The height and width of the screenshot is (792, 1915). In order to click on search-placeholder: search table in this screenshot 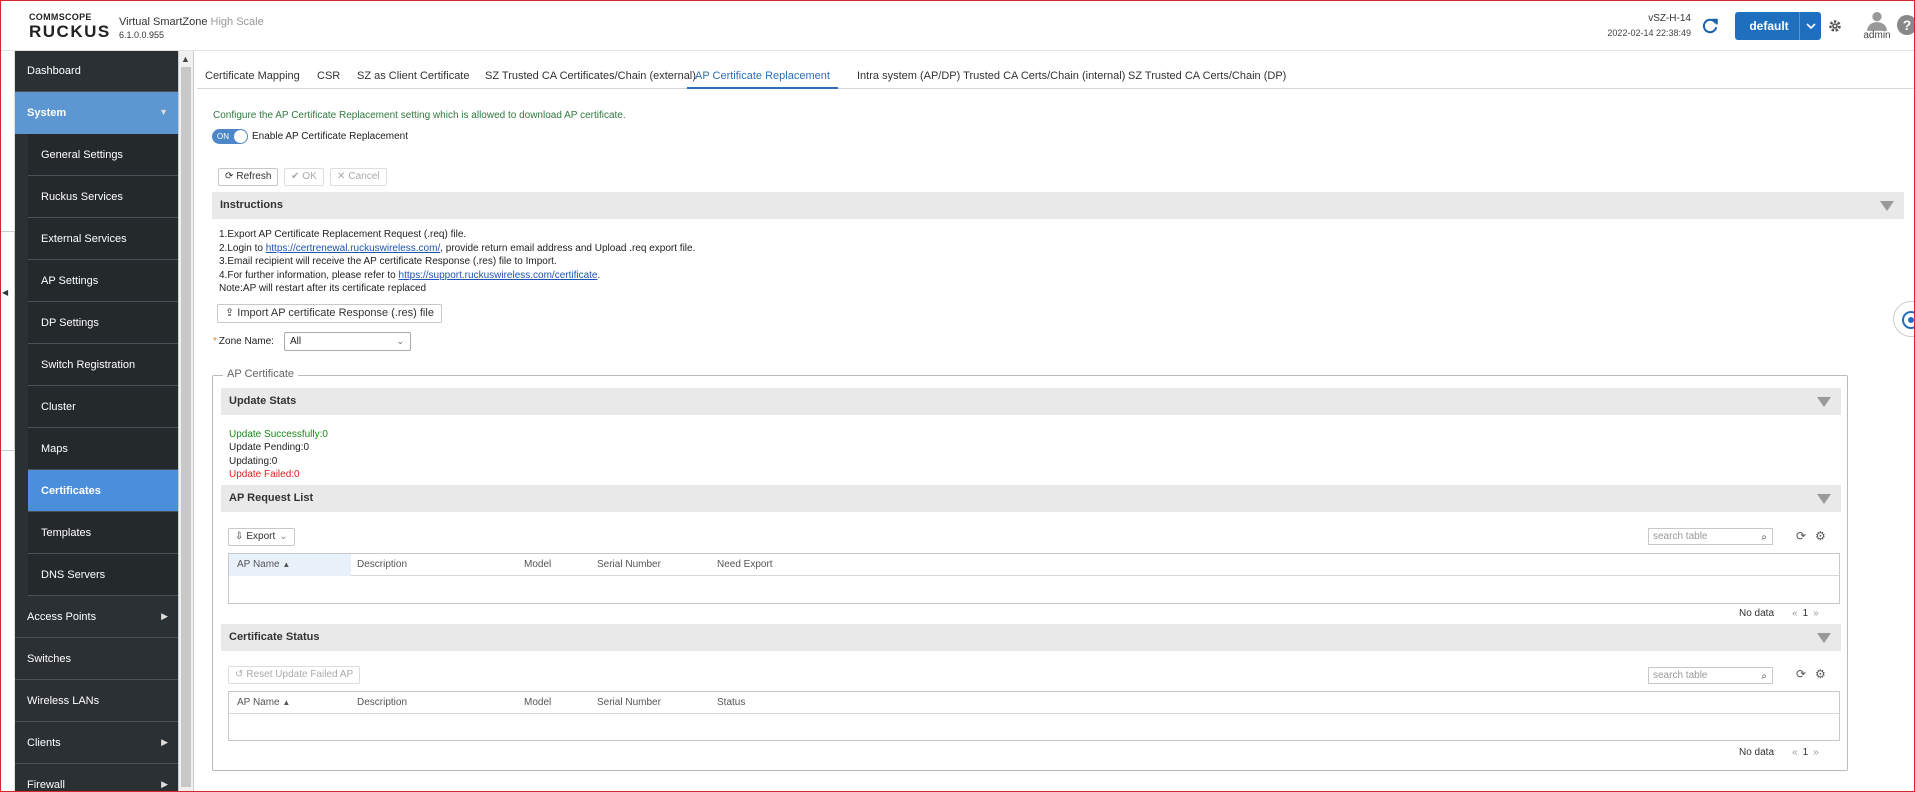, I will do `click(1680, 675)`.